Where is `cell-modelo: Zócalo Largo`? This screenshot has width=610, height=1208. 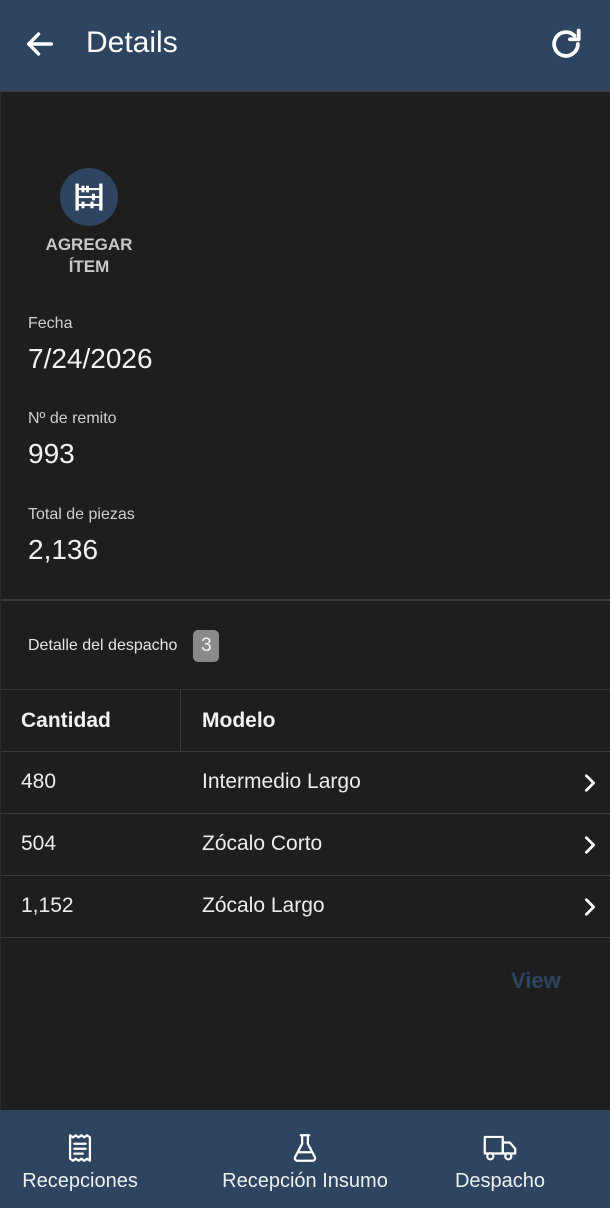
cell-modelo: Zócalo Largo is located at coordinates (263, 905).